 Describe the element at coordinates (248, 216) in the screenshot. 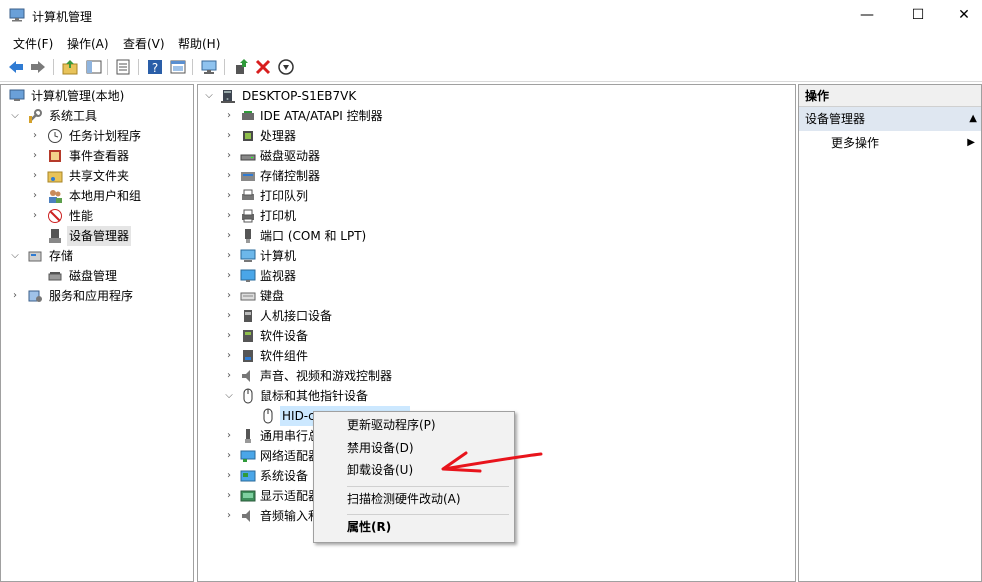

I see `printer-icon` at that location.